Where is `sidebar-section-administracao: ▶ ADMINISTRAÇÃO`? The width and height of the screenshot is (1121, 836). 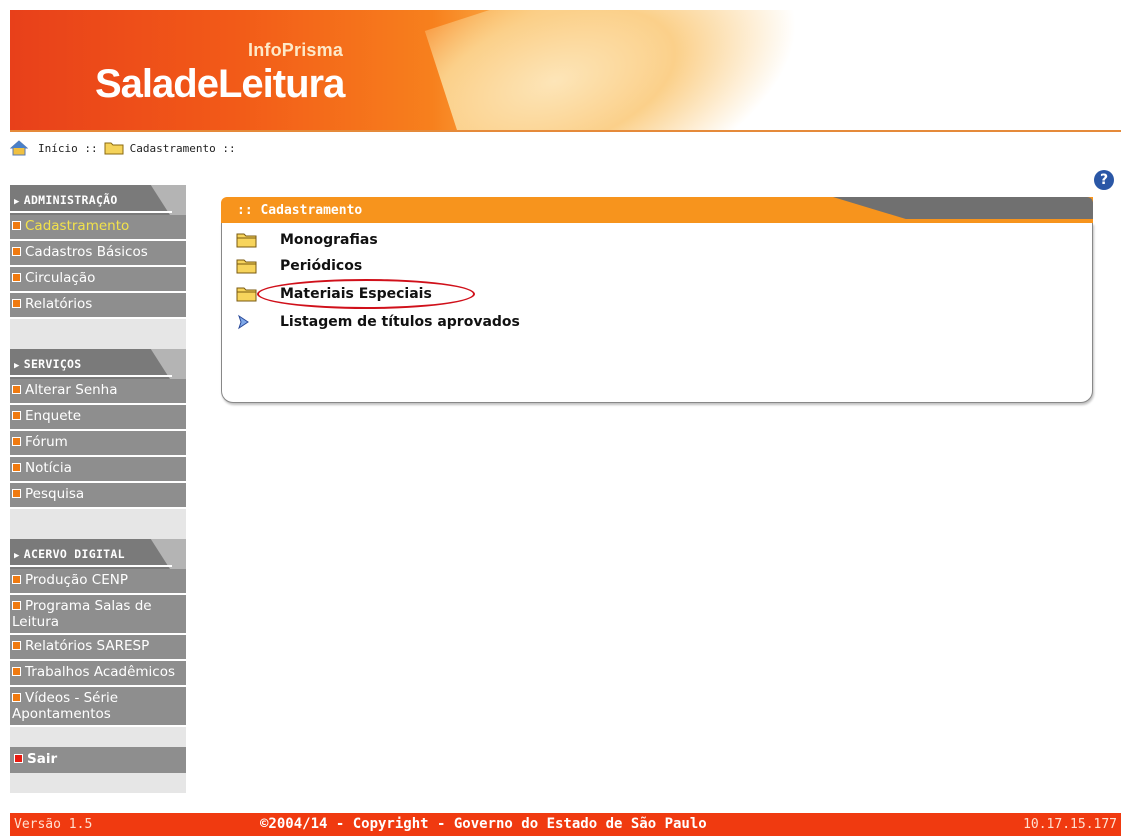
sidebar-section-administracao: ▶ ADMINISTRAÇÃO is located at coordinates (98, 200).